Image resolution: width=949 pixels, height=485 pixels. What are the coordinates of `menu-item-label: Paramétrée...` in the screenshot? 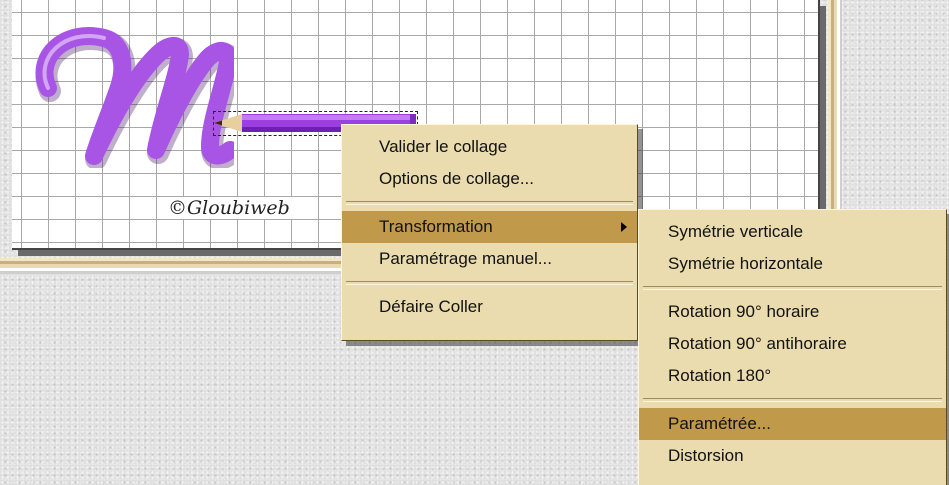 It's located at (719, 423).